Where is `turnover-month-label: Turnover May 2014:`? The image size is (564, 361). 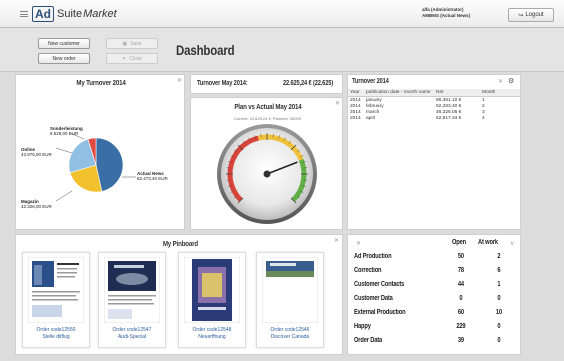 turnover-month-label: Turnover May 2014: is located at coordinates (222, 83).